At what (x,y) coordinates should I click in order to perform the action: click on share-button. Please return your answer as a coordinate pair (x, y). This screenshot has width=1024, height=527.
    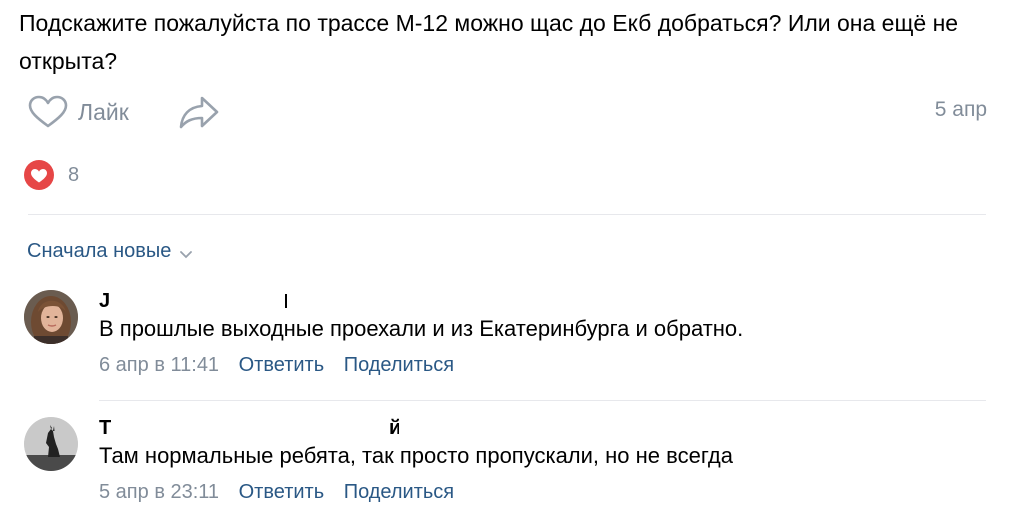
    Looking at the image, I should click on (199, 112).